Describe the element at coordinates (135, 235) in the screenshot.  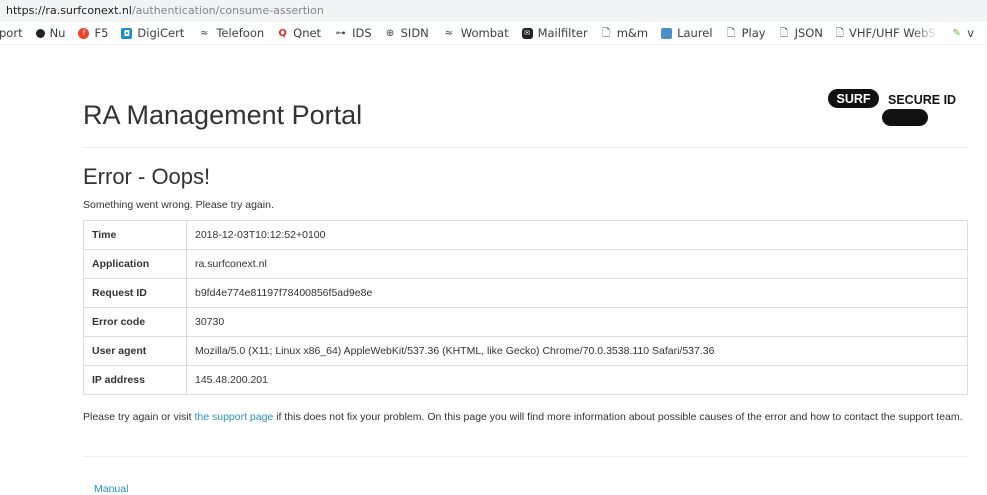
I see `row-key: Time` at that location.